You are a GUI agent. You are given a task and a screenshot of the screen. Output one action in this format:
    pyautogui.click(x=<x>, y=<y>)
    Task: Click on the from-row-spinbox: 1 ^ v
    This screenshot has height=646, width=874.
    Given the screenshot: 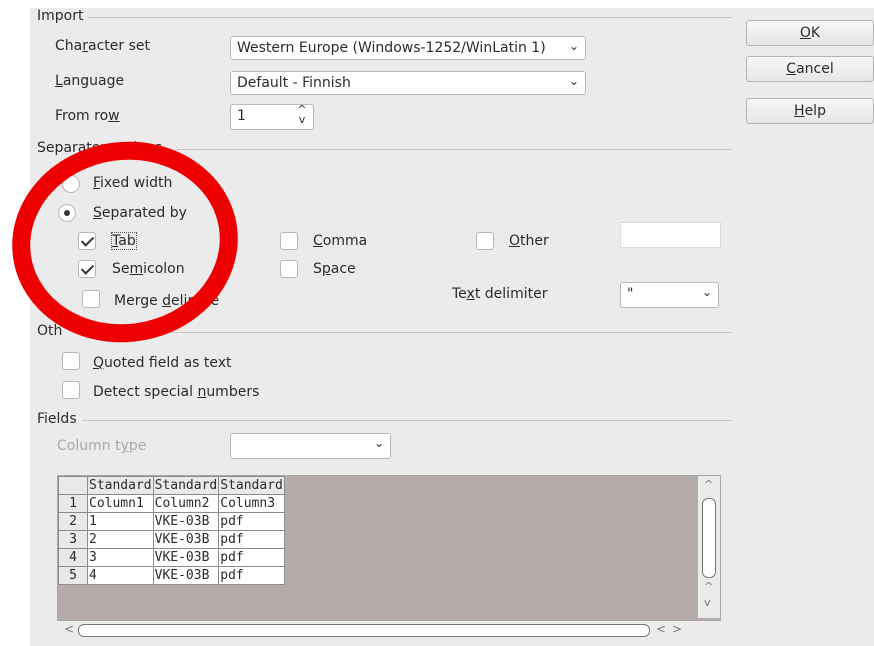 What is the action you would take?
    pyautogui.click(x=272, y=117)
    